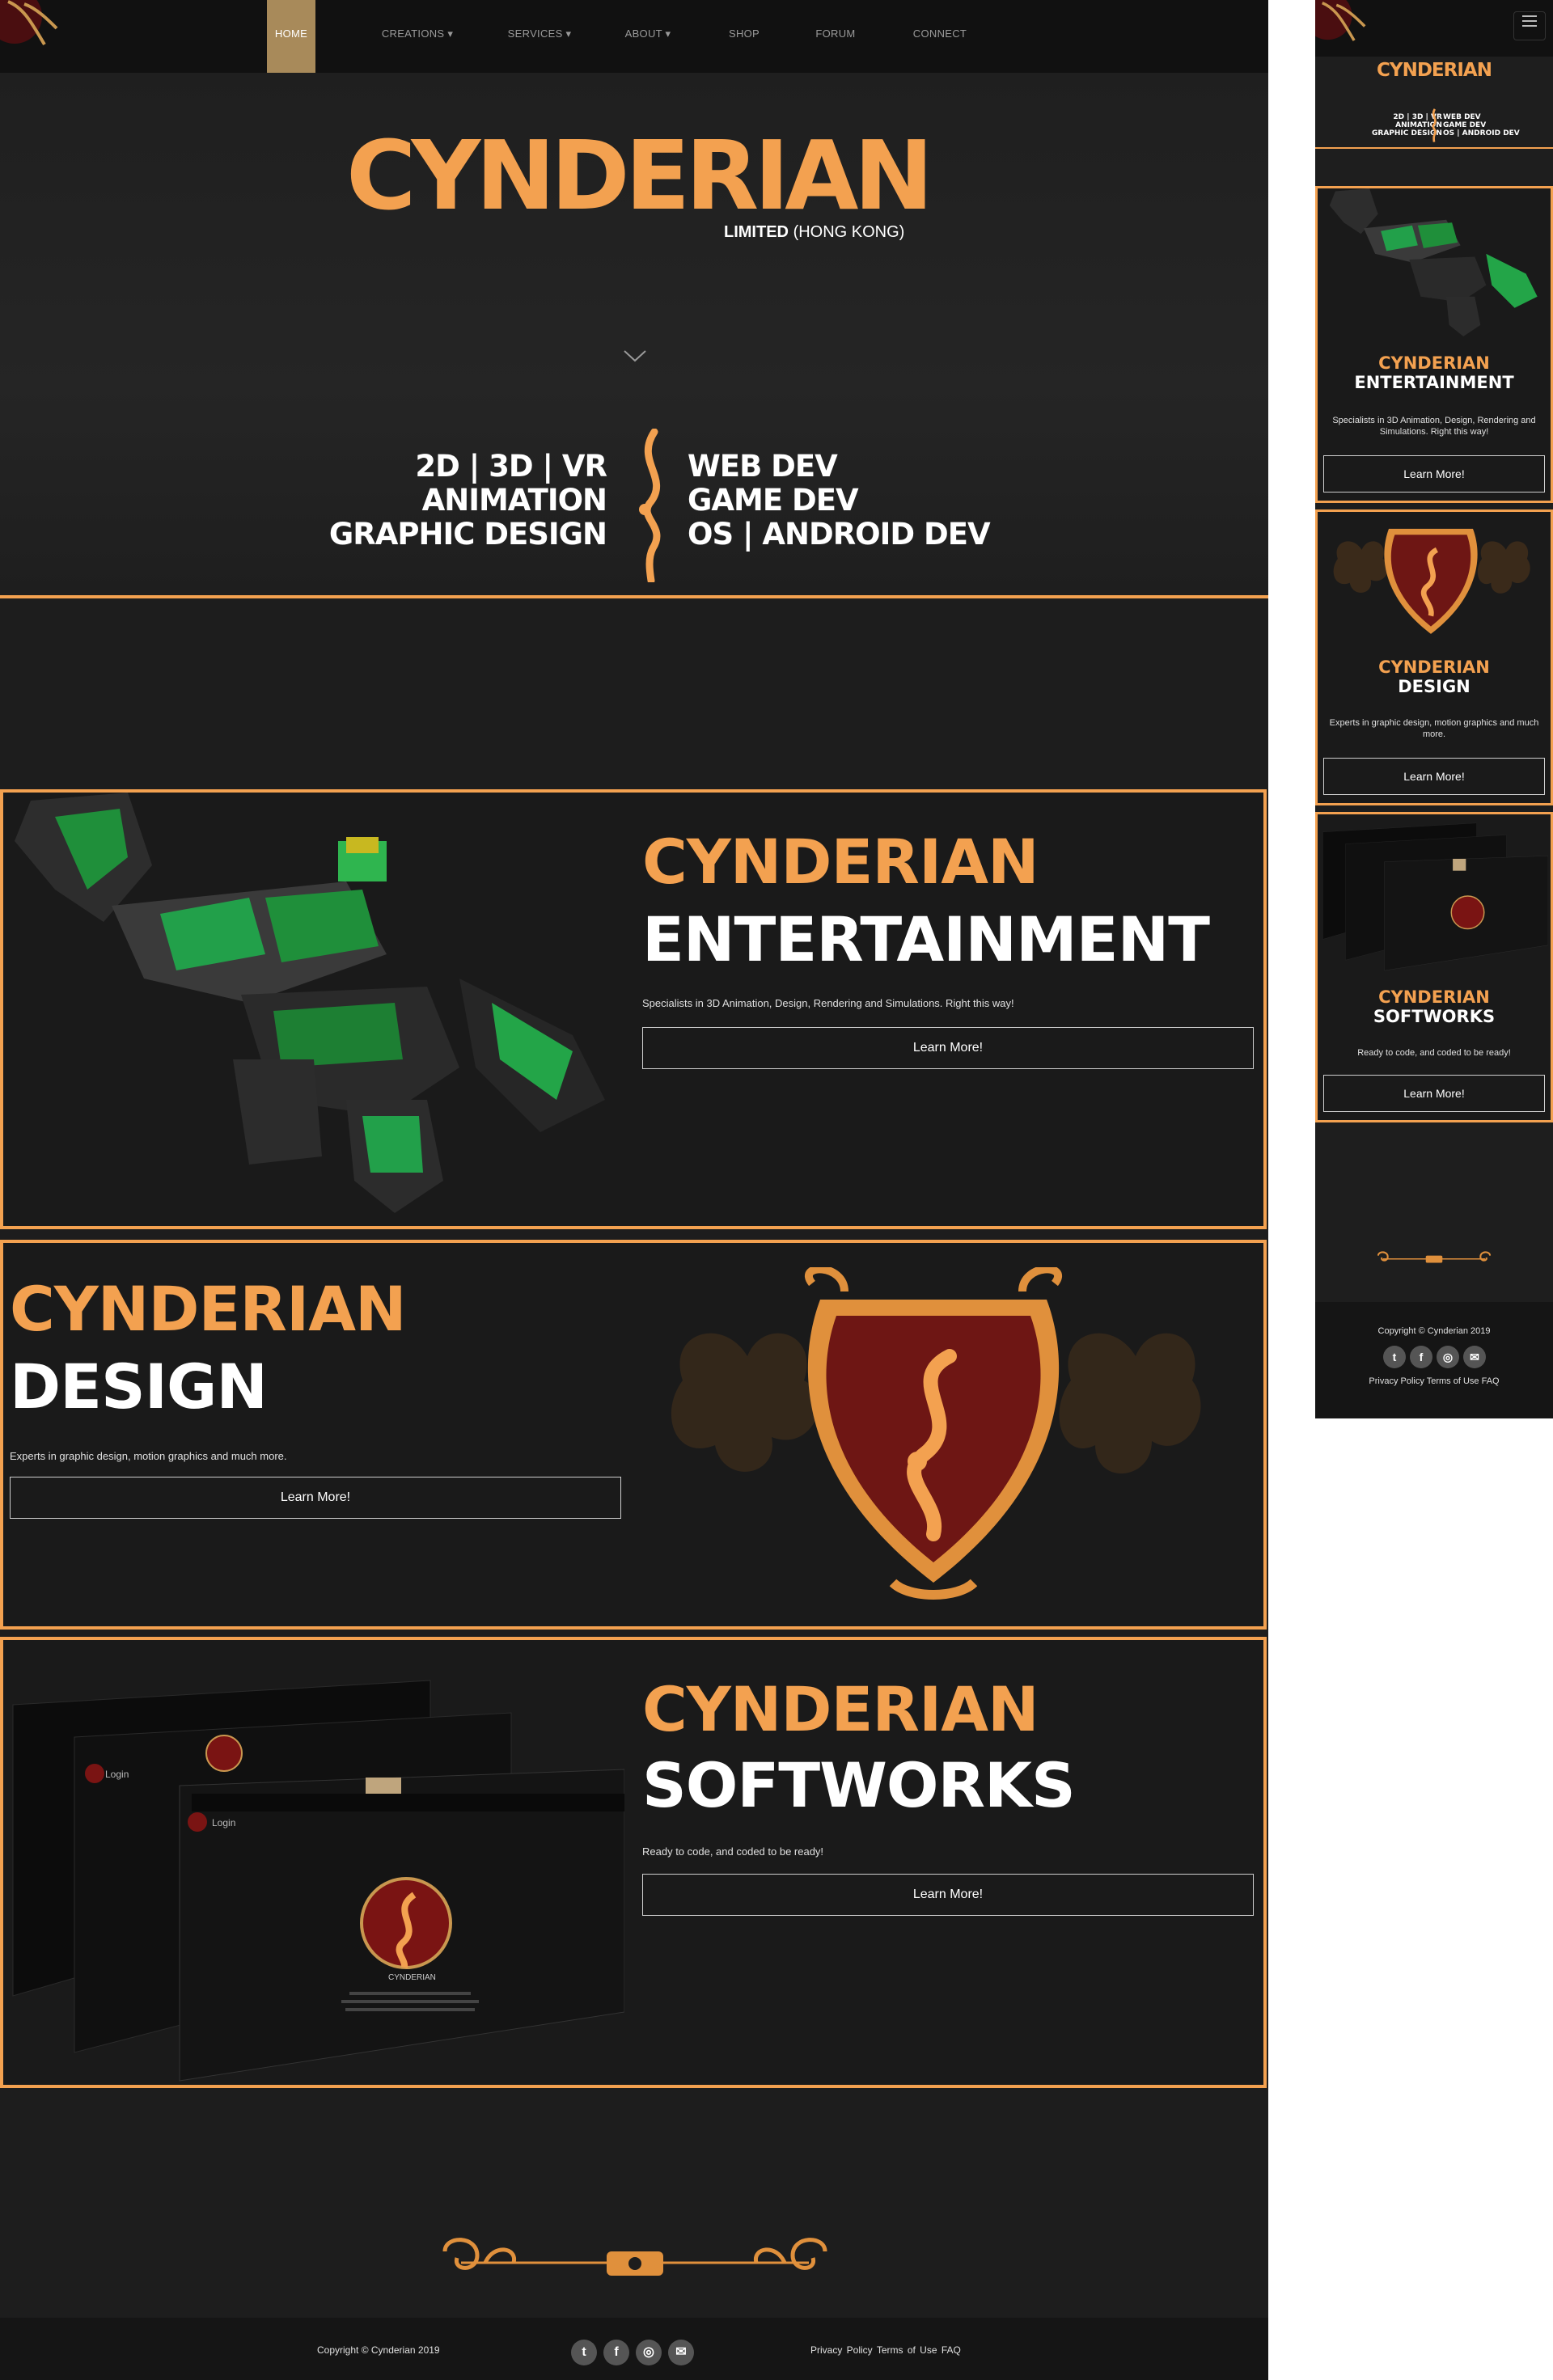  Describe the element at coordinates (1529, 26) in the screenshot. I see `hamburger-menu-icon` at that location.